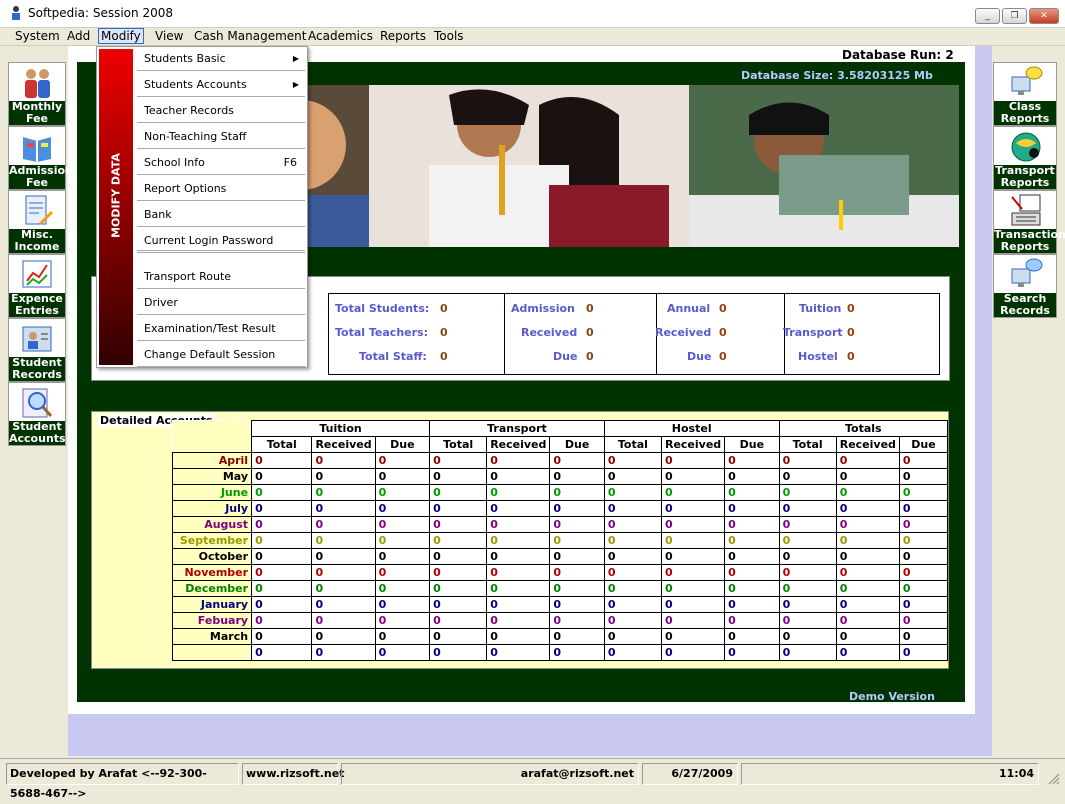 The width and height of the screenshot is (1065, 804). Describe the element at coordinates (40, 158) in the screenshot. I see `admission-fee-button: Admission Fee` at that location.